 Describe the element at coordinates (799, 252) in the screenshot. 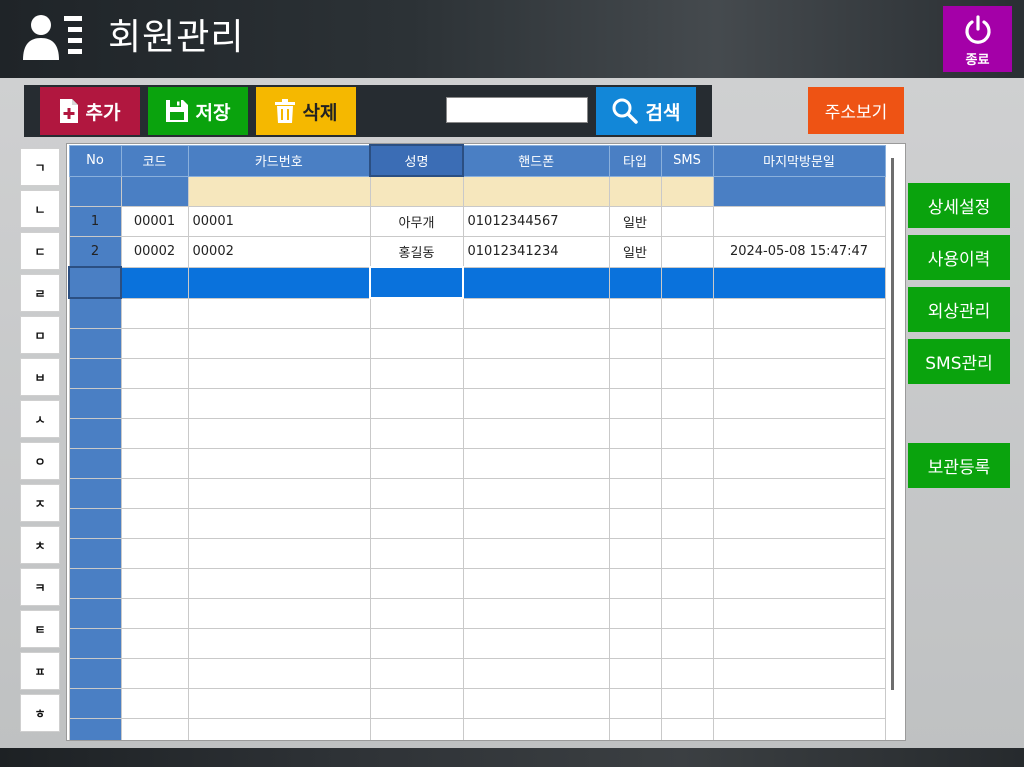

I see `last-visit-cell: 2024-05-08 15:47:47` at that location.